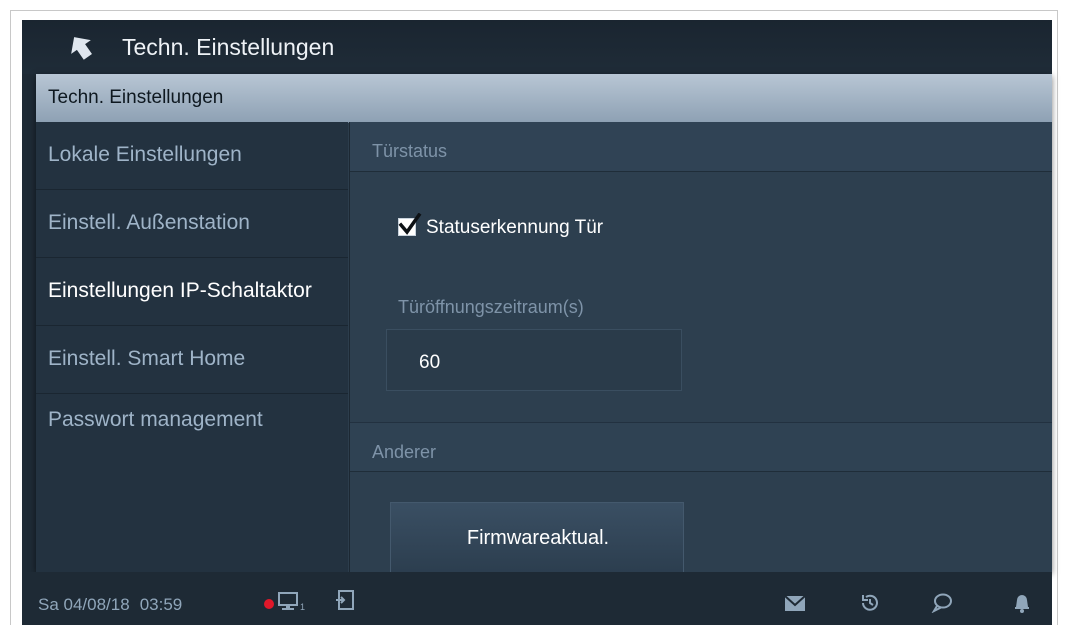  I want to click on sidebar-item-label: Einstell. Außenstation, so click(149, 222).